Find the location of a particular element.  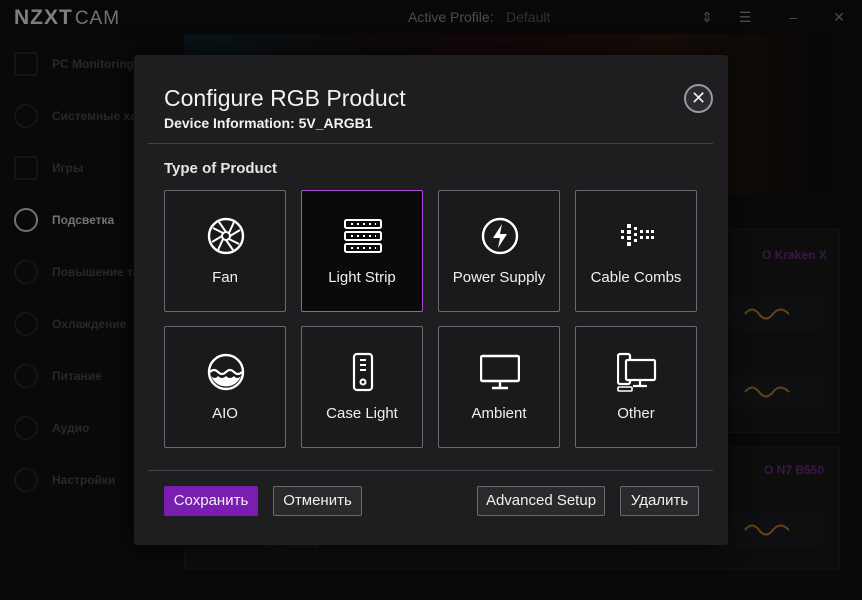

section-label: Type of Product is located at coordinates (221, 168).